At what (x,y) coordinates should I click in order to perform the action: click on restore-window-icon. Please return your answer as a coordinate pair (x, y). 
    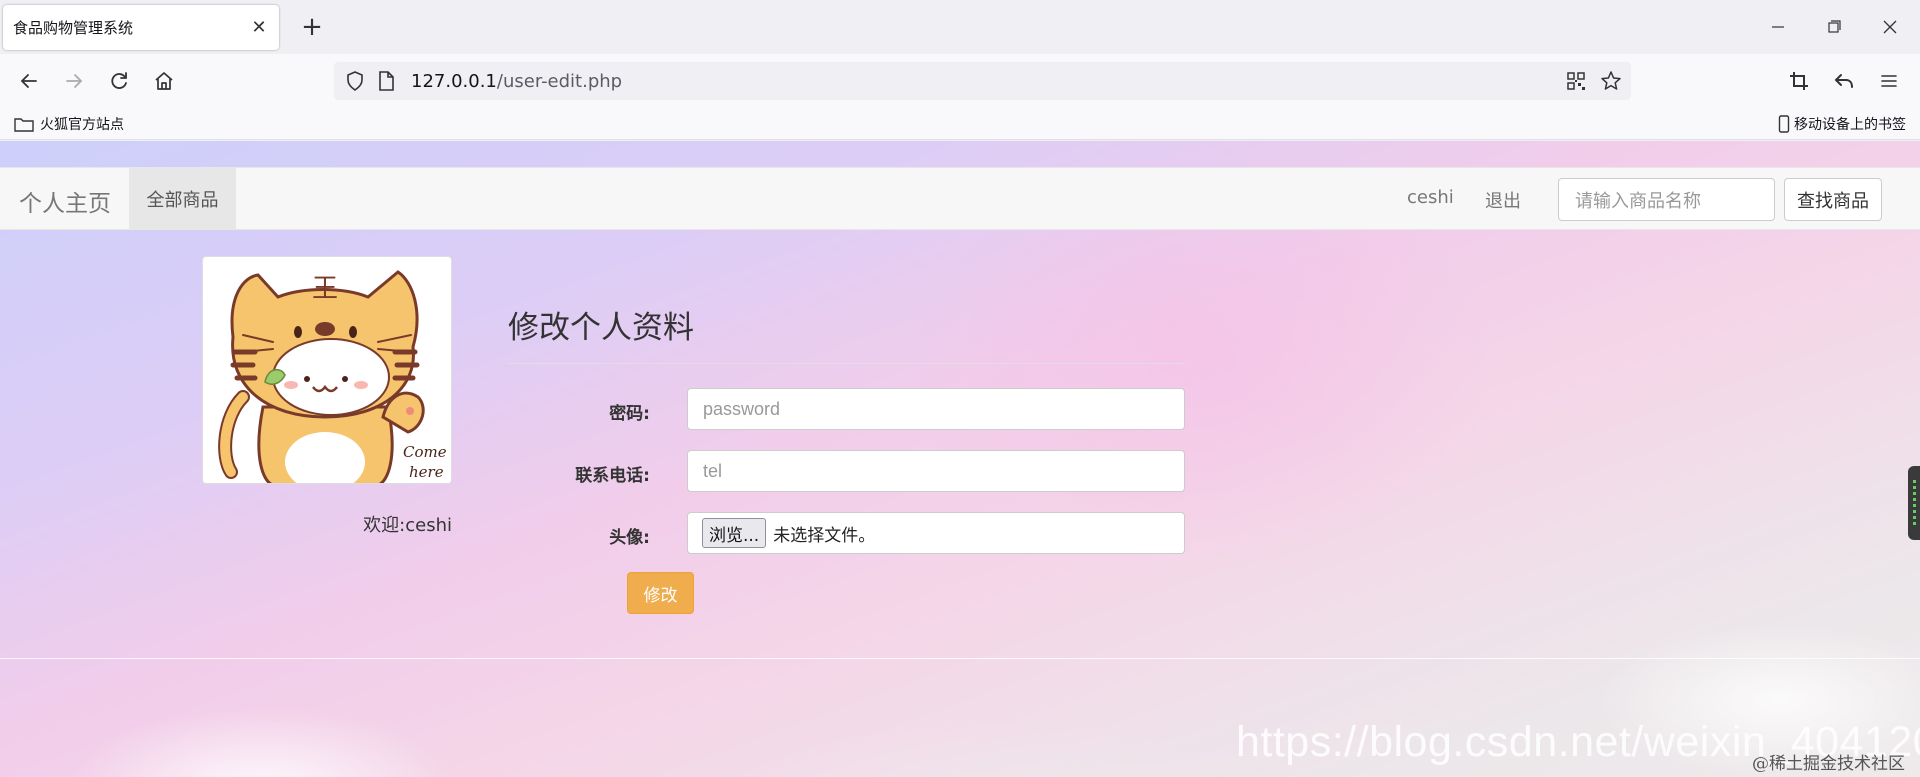
    Looking at the image, I should click on (1834, 27).